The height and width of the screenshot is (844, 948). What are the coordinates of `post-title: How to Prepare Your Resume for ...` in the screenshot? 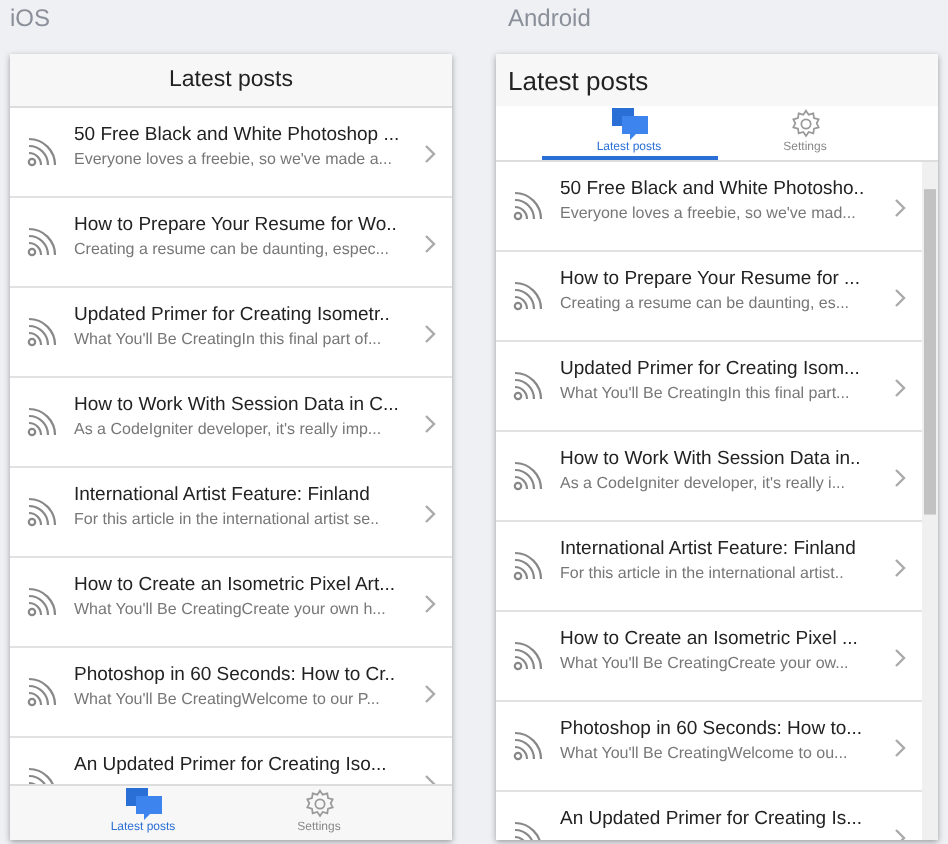 It's located at (711, 279).